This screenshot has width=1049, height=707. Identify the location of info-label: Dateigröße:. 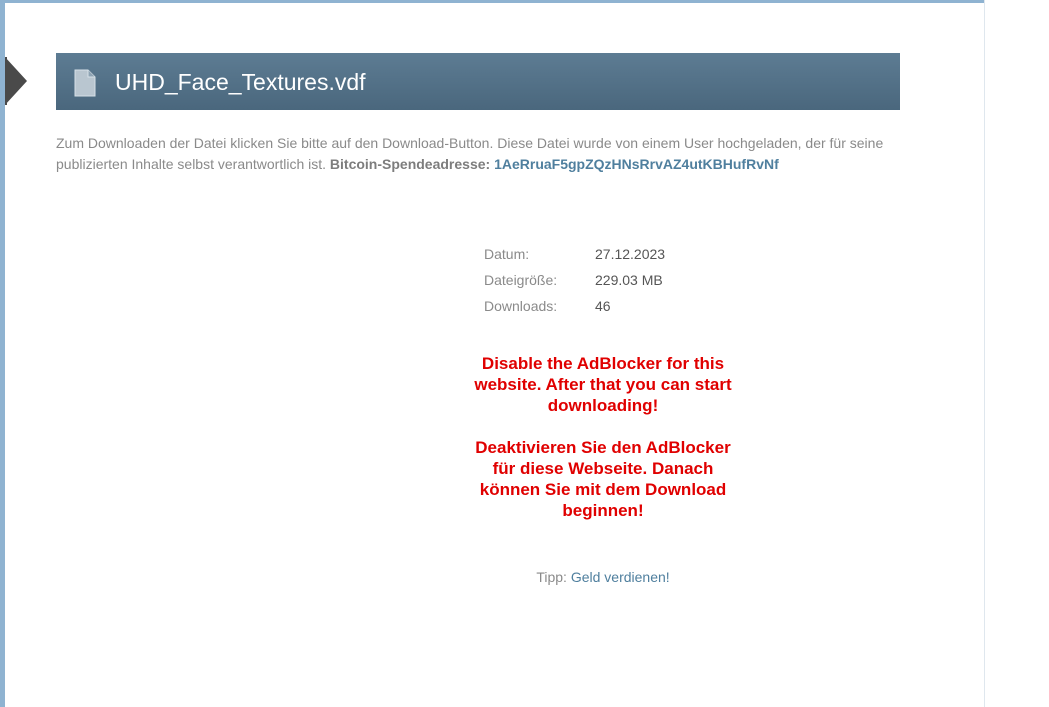
(521, 280).